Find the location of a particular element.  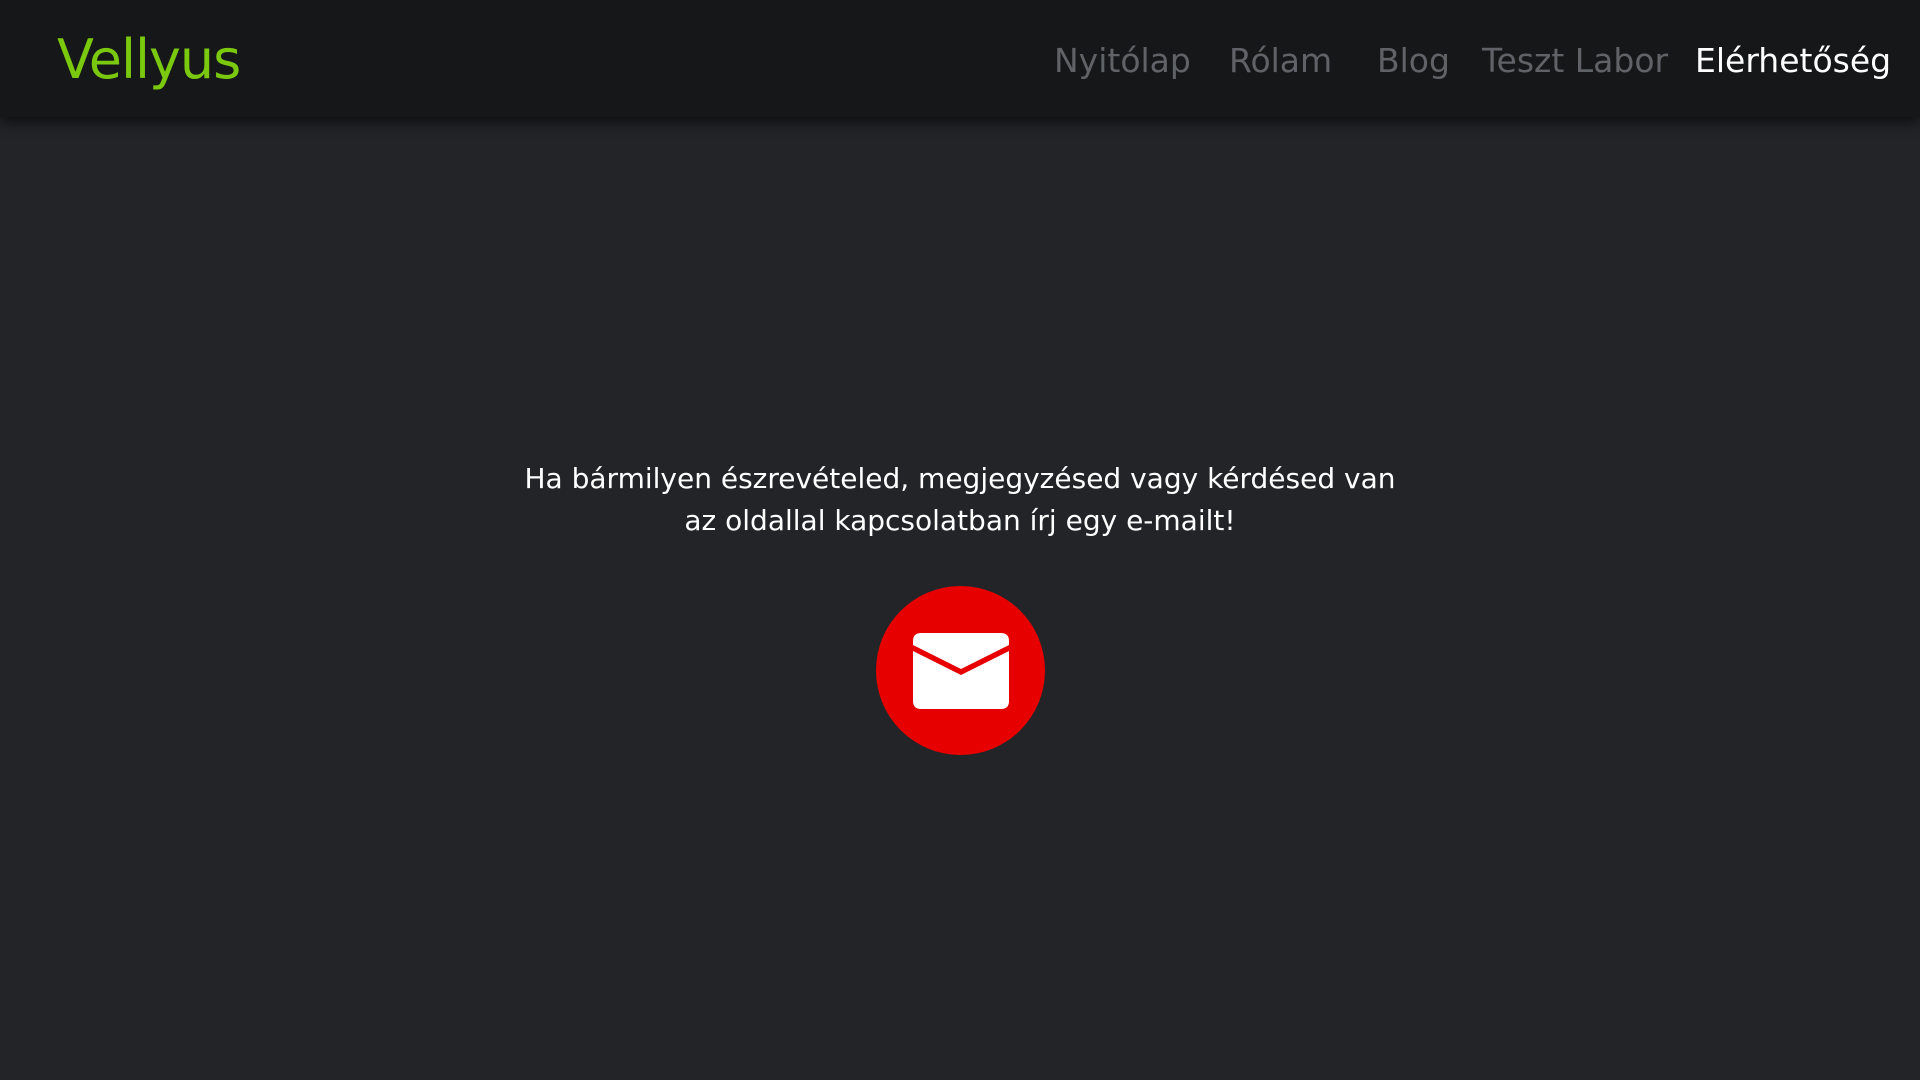

nav-link-test-lab: Teszt Labor is located at coordinates (1575, 61).